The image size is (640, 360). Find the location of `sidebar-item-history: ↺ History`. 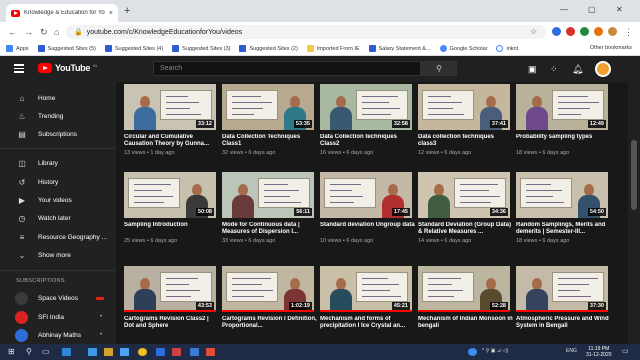

sidebar-item-history: ↺ History is located at coordinates (58, 182).